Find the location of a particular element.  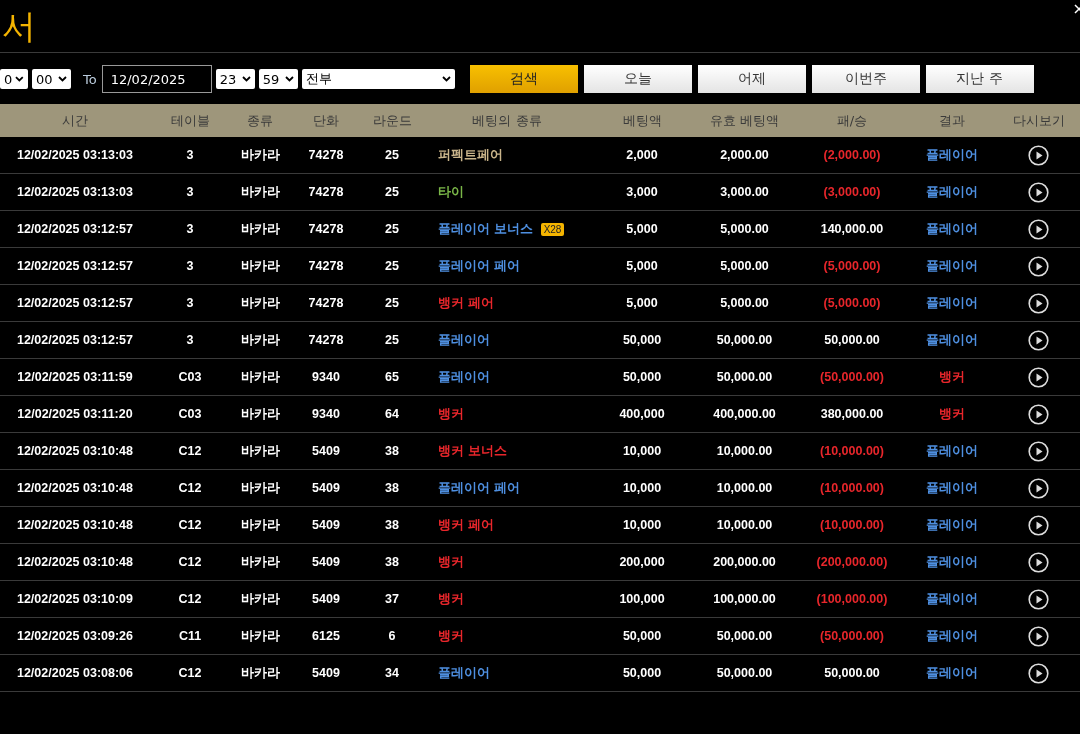

table-cell-text: 12/02/2025 03:09:26 is located at coordinates (75, 636).